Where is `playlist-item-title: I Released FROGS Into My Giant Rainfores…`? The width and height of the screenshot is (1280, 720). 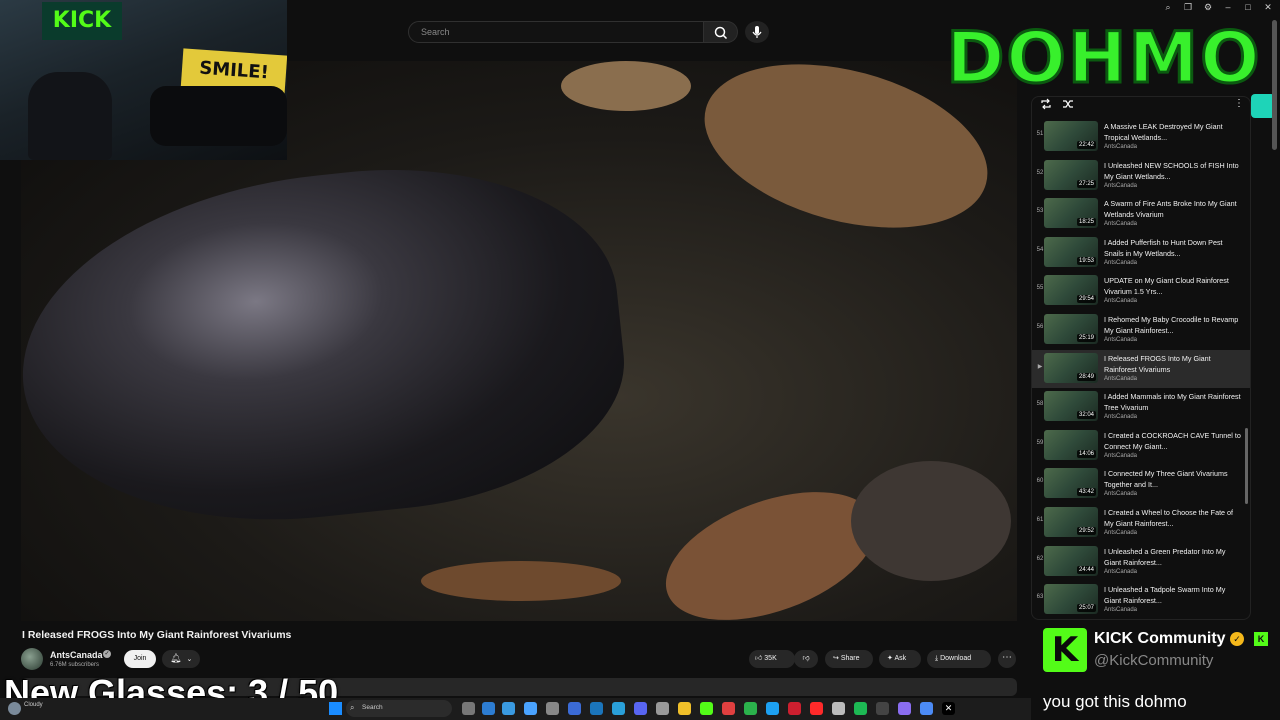
playlist-item-title: I Released FROGS Into My Giant Rainfores… is located at coordinates (1174, 364).